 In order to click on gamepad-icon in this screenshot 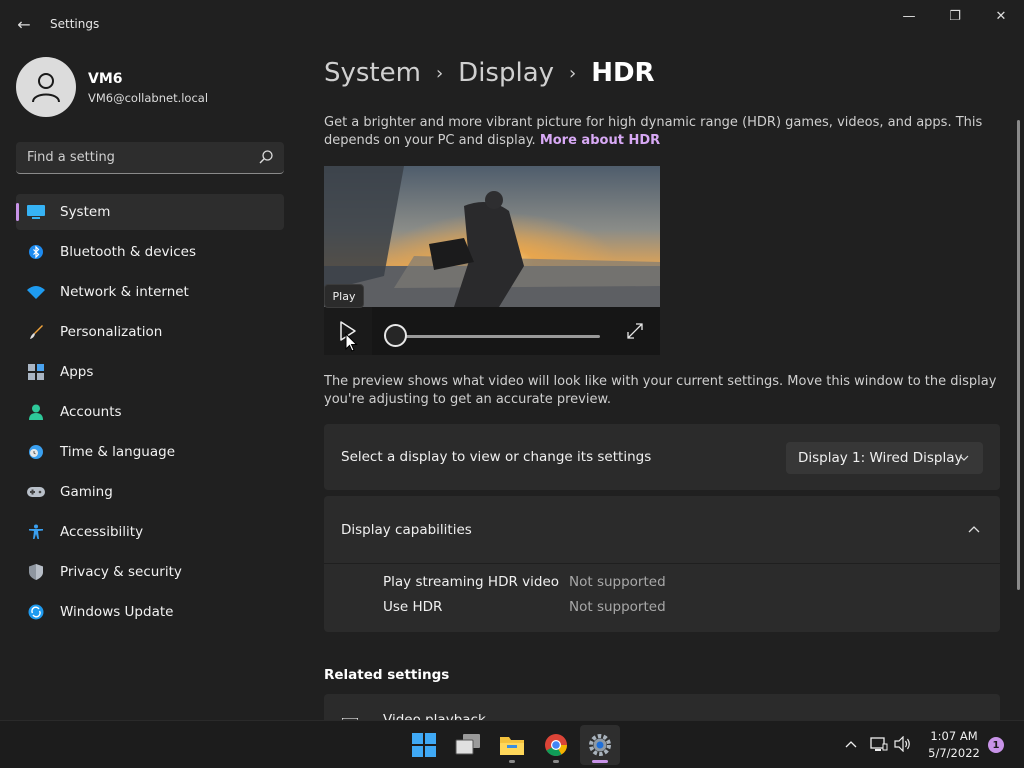, I will do `click(36, 492)`.